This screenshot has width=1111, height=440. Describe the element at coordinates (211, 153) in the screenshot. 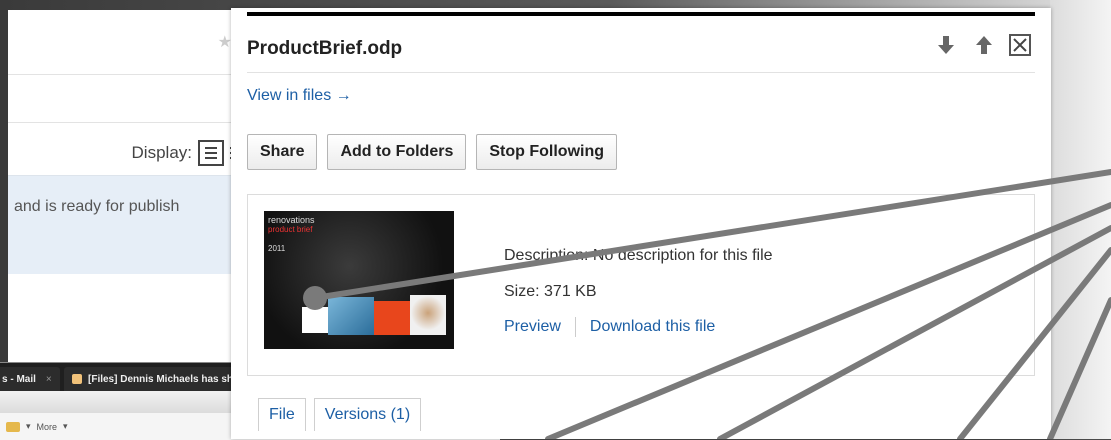

I see `details-view-icon` at that location.